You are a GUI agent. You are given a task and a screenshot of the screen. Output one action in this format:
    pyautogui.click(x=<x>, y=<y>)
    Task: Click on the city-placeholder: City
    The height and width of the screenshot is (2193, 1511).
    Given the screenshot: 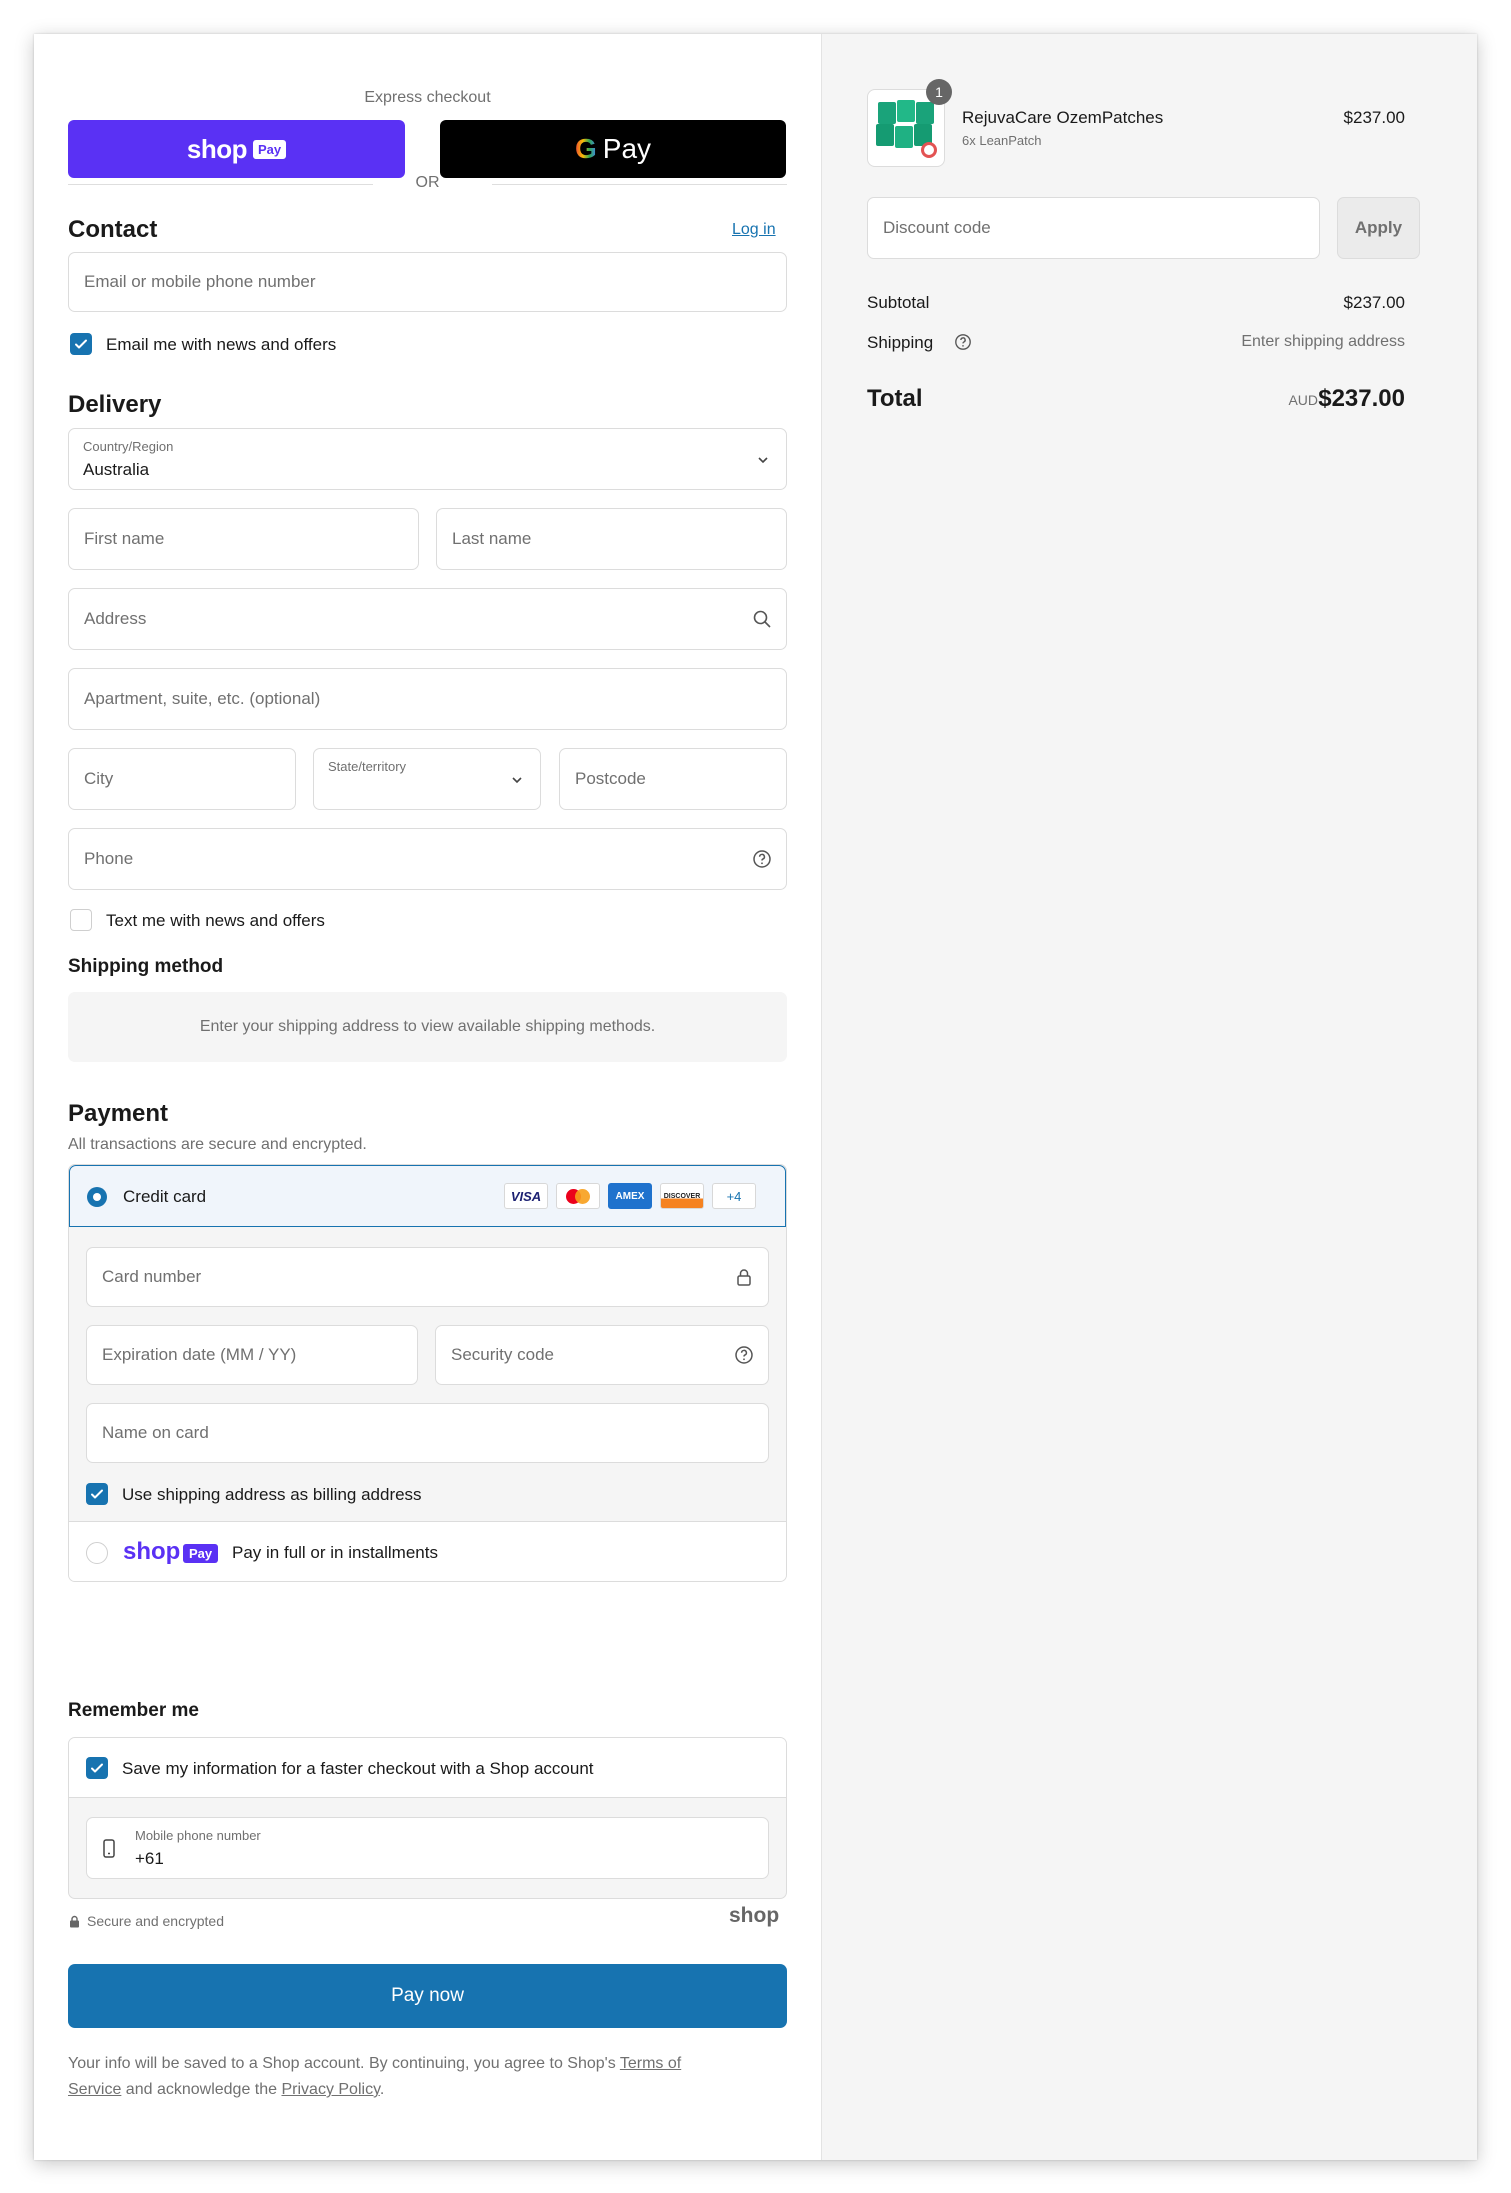 What is the action you would take?
    pyautogui.click(x=99, y=778)
    